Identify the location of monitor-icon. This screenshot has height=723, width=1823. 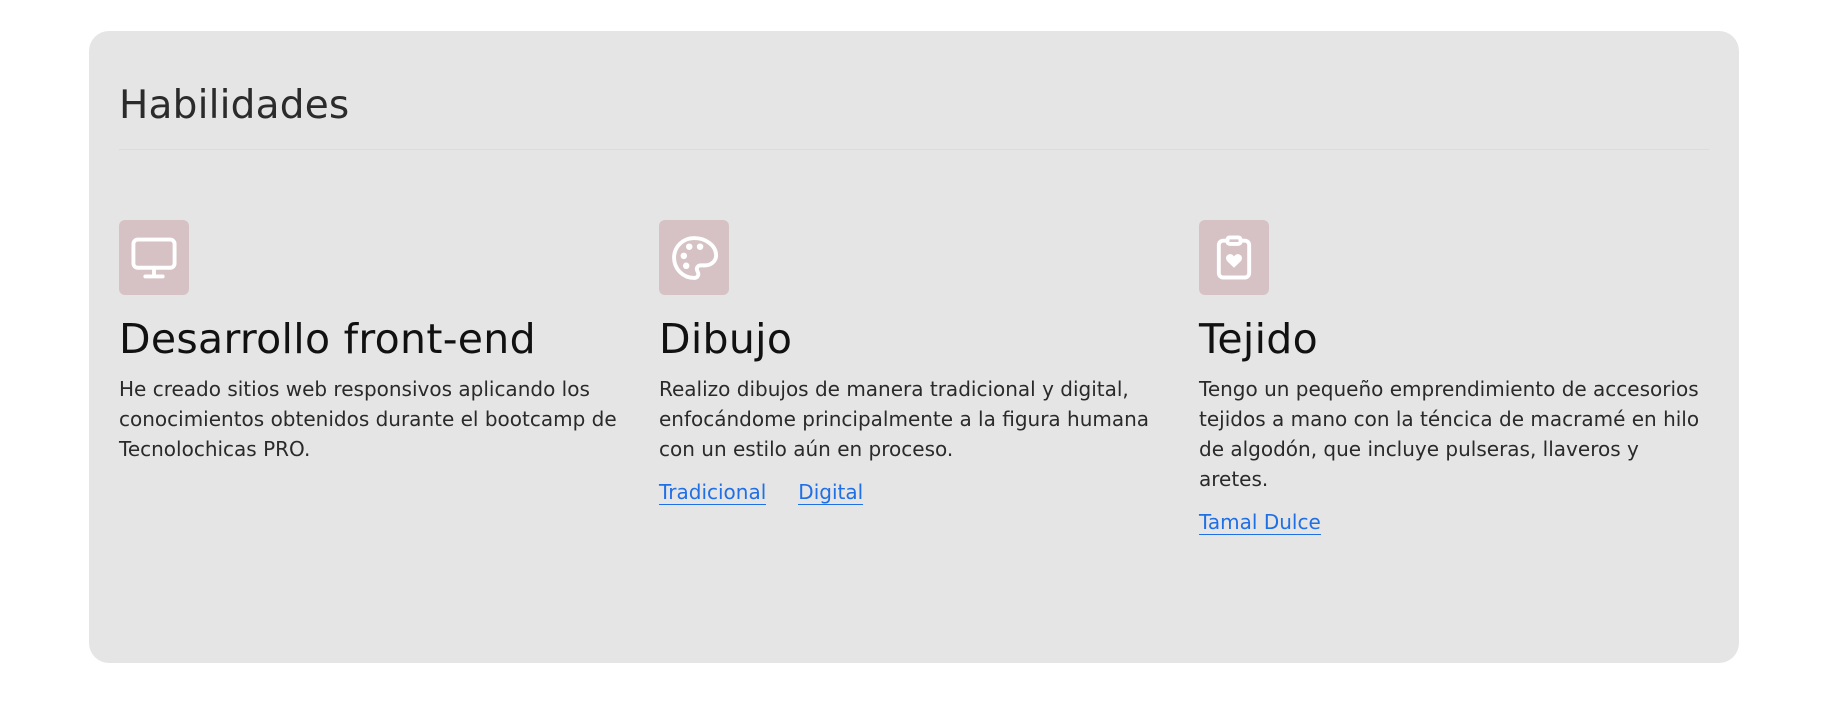
(154, 257).